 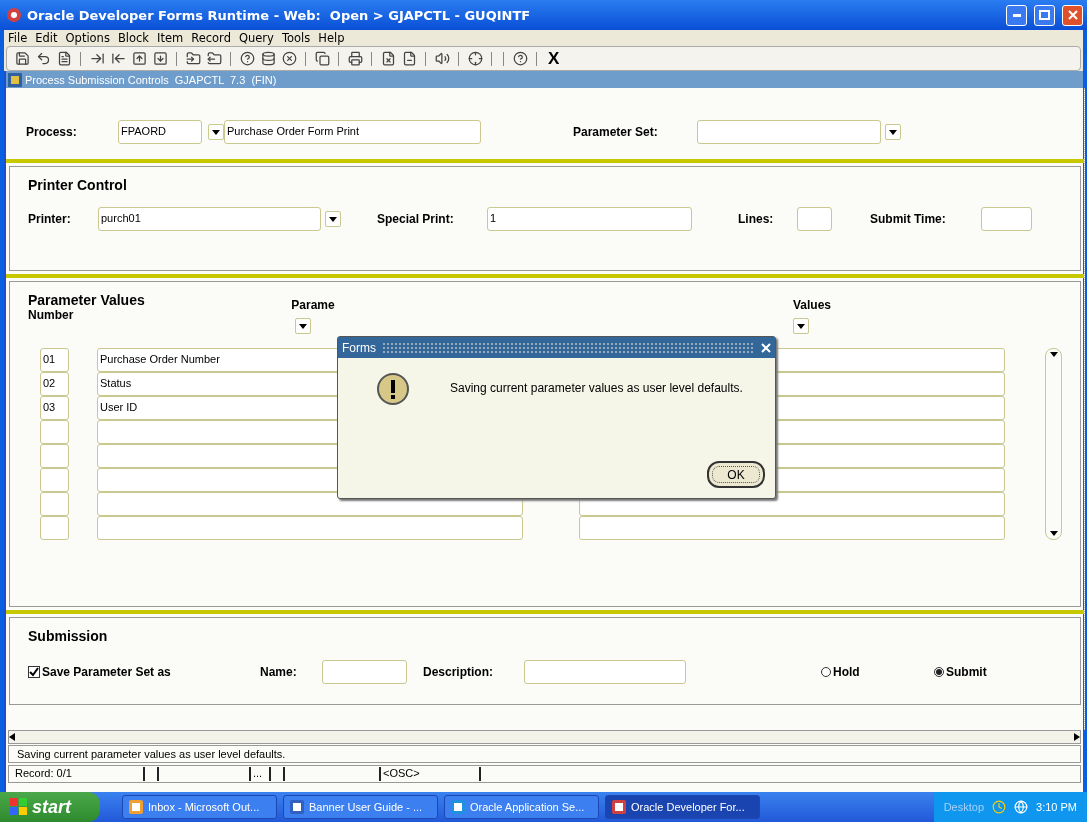 I want to click on section-title: Printer Control, so click(x=77, y=185).